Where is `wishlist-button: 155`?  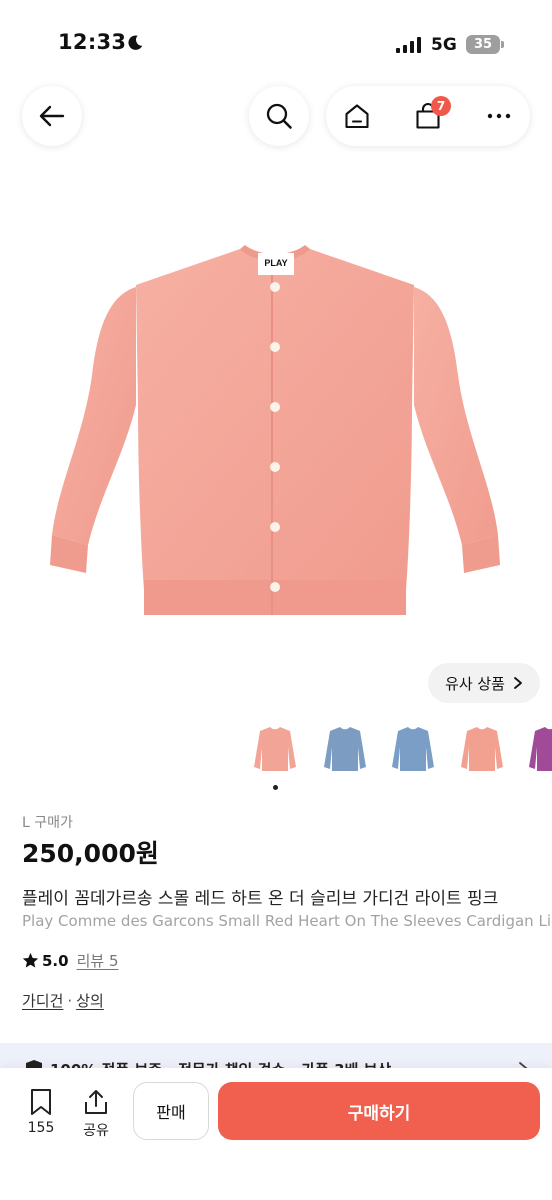 wishlist-button: 155 is located at coordinates (41, 1112).